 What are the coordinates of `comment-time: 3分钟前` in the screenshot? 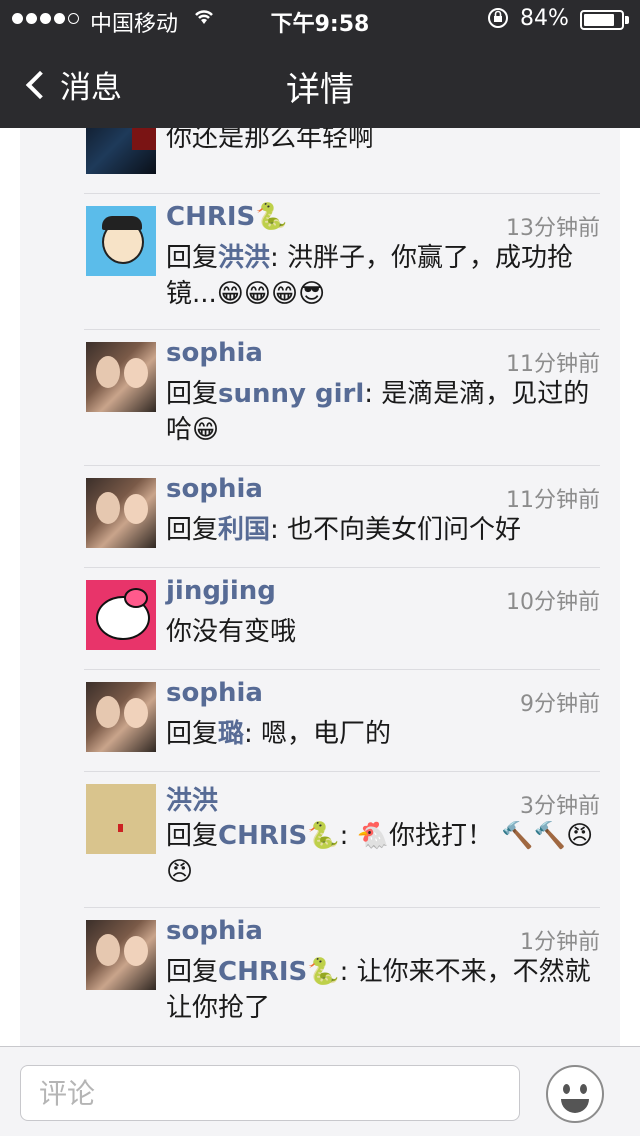 It's located at (560, 806).